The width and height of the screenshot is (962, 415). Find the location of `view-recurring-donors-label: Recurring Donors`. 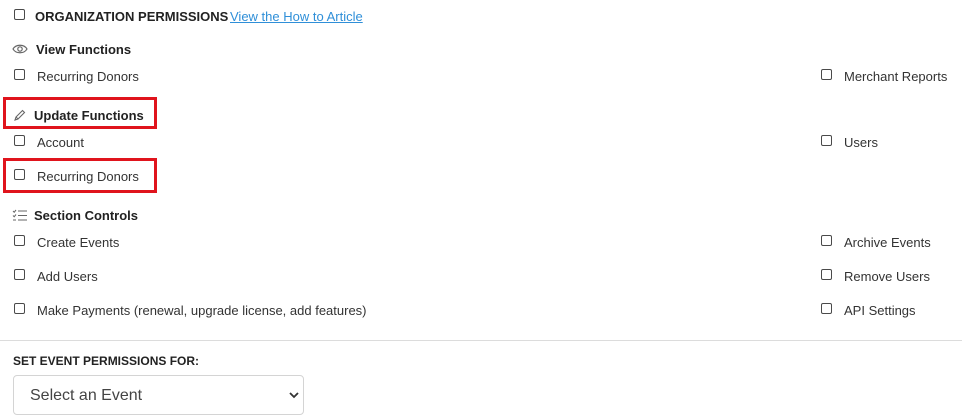

view-recurring-donors-label: Recurring Donors is located at coordinates (88, 76).